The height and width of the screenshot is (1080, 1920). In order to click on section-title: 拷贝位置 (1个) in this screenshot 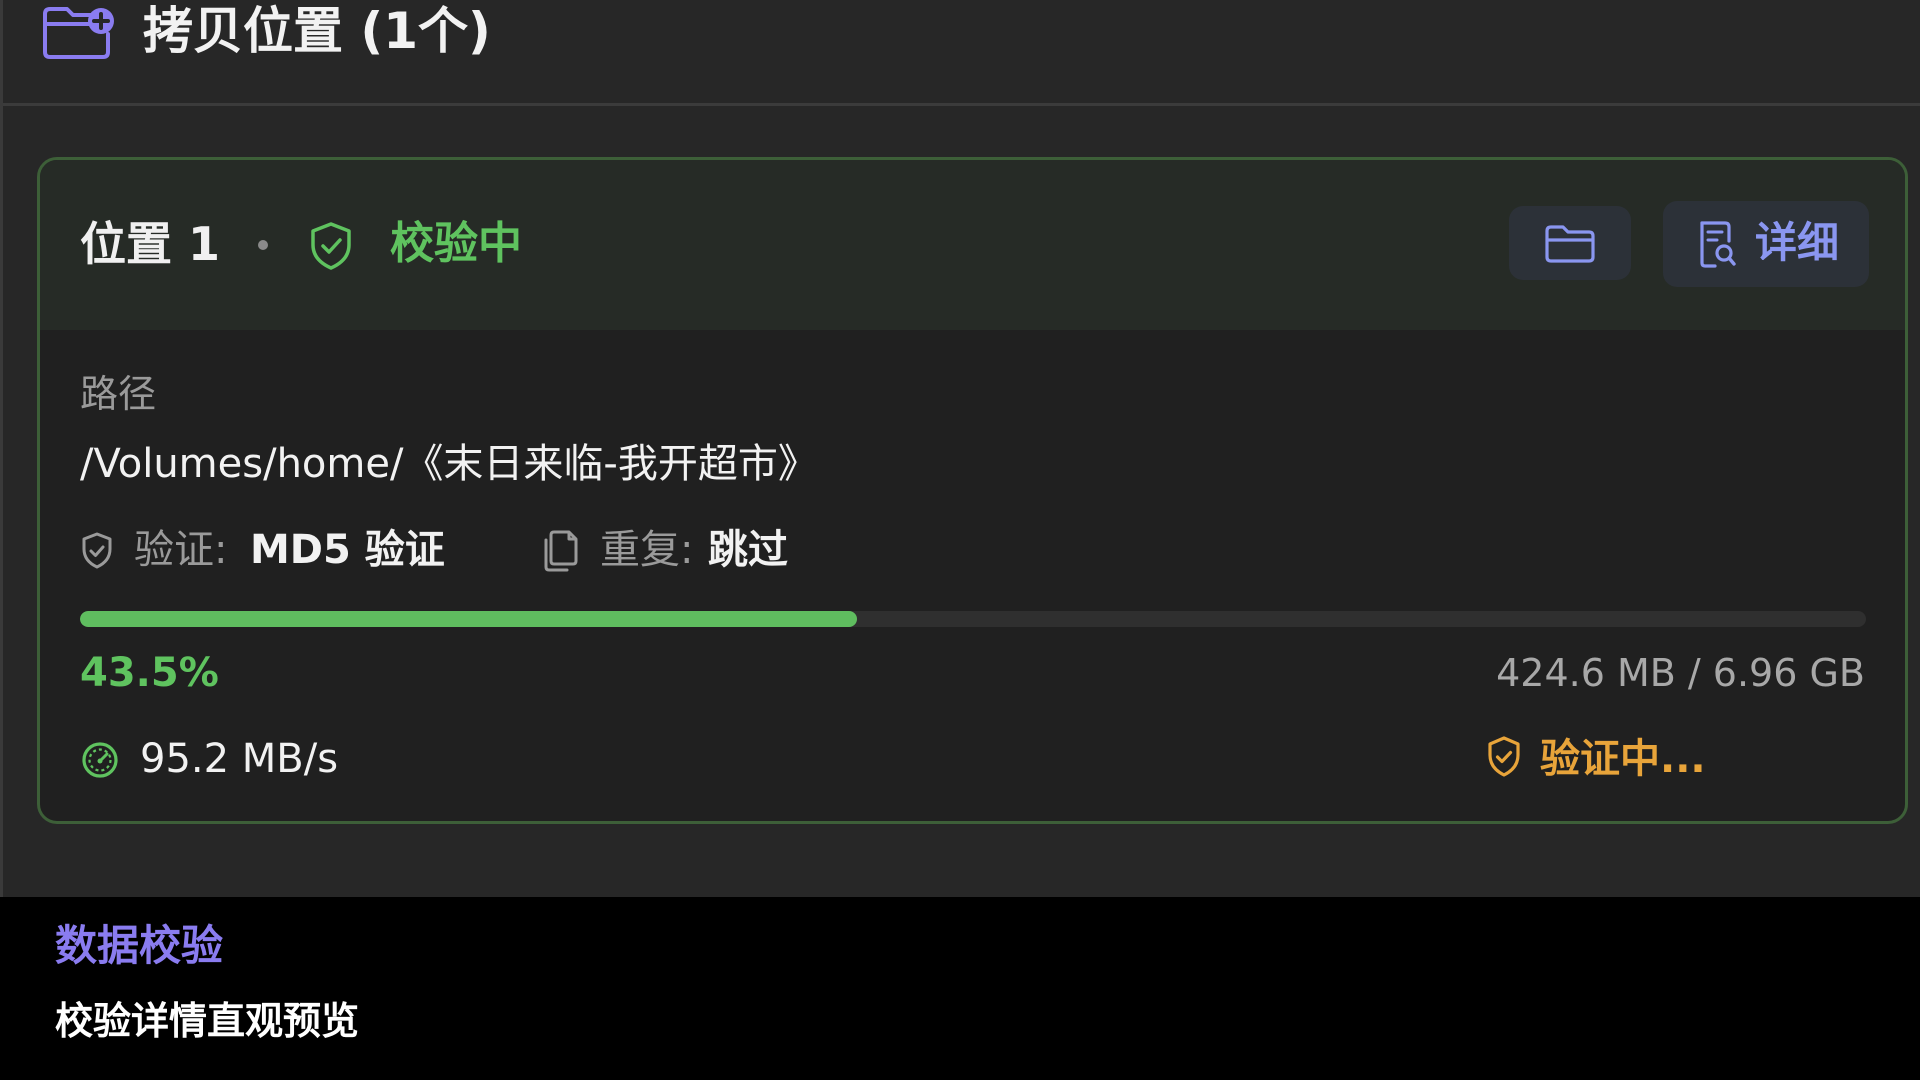, I will do `click(317, 31)`.